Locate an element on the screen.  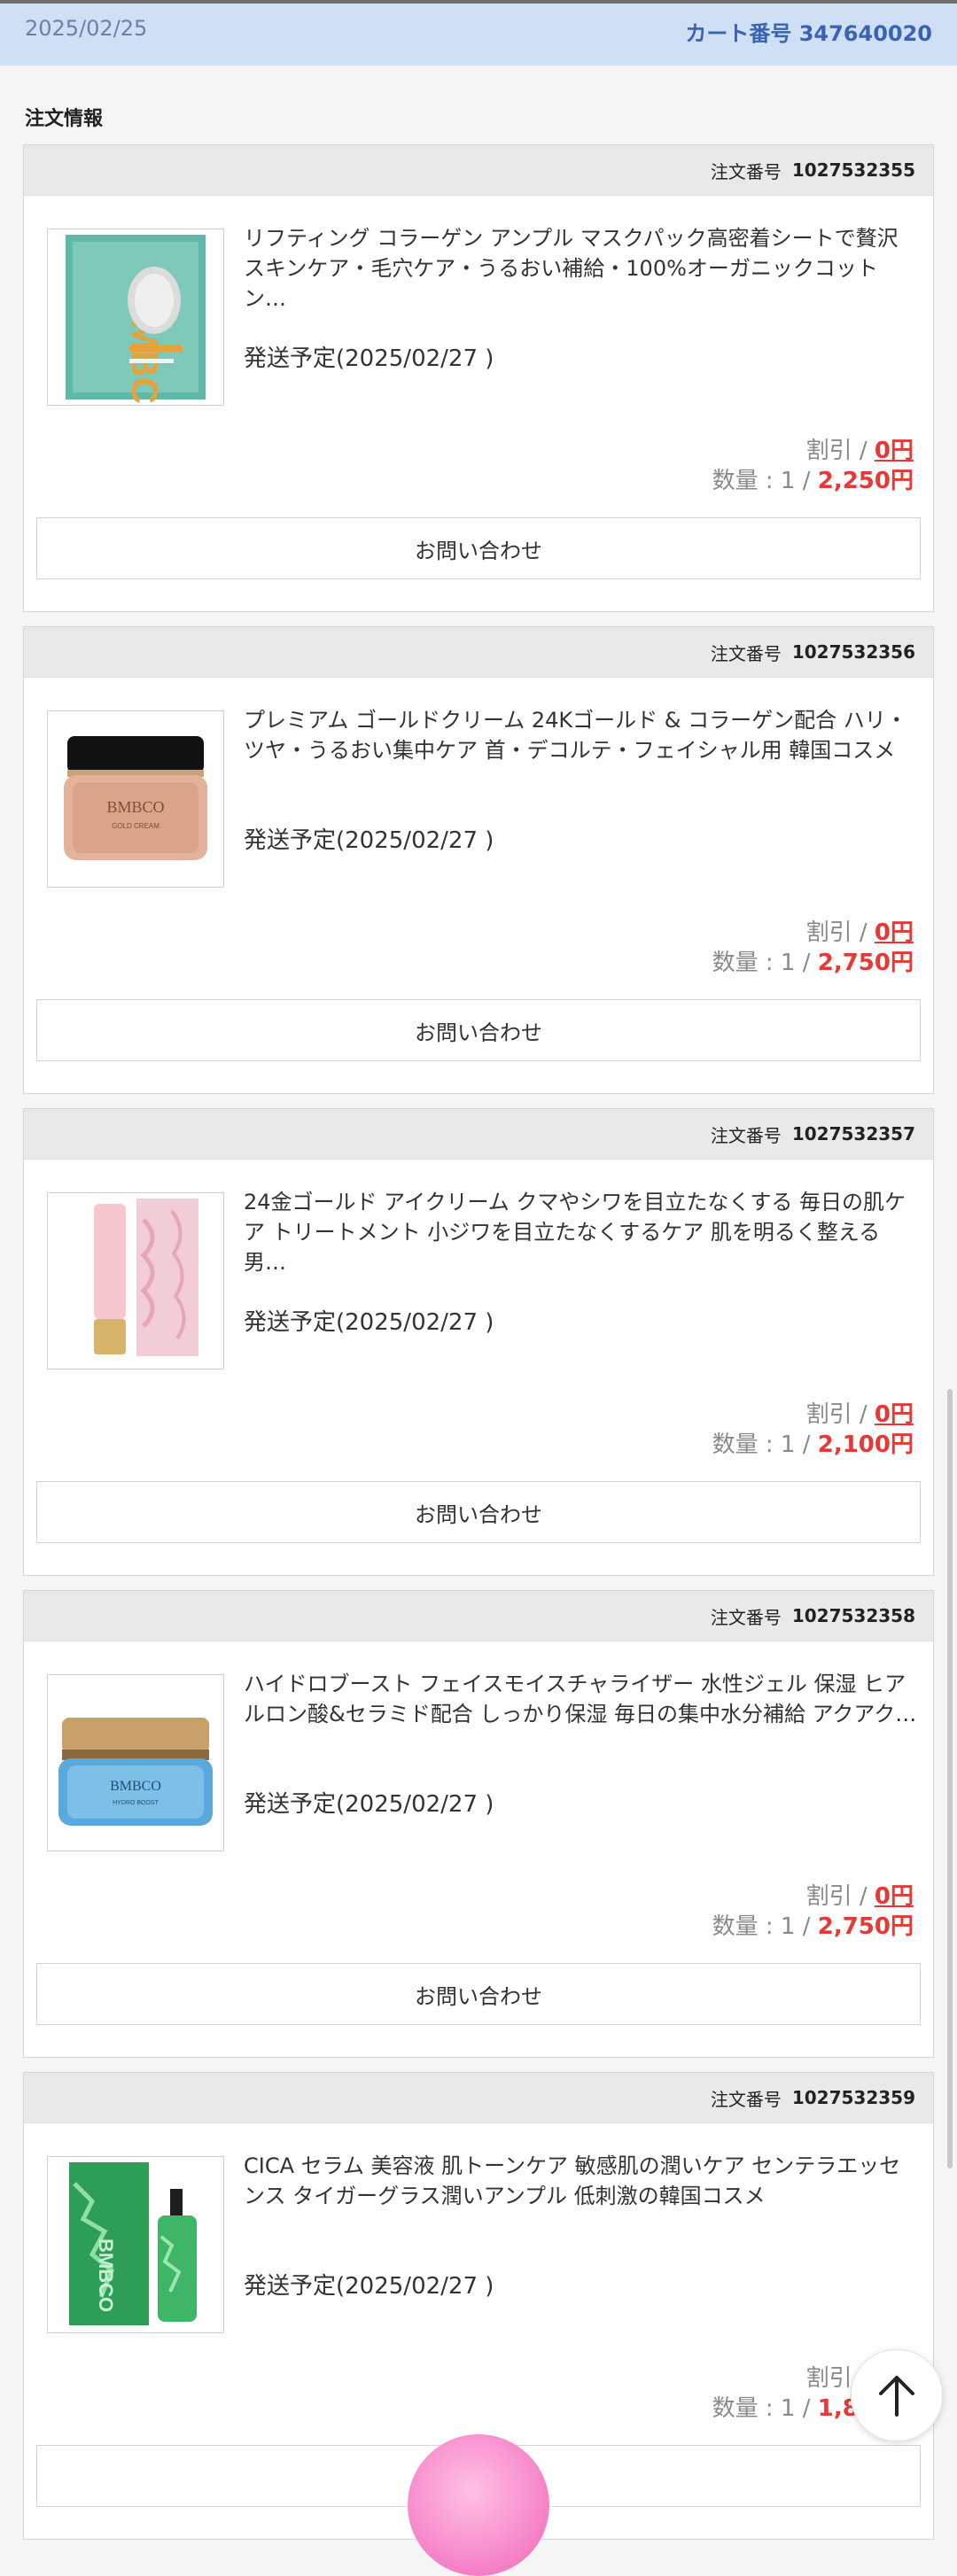
product-thumbnail: BMBCO HYDRO BOOST is located at coordinates (135, 1762).